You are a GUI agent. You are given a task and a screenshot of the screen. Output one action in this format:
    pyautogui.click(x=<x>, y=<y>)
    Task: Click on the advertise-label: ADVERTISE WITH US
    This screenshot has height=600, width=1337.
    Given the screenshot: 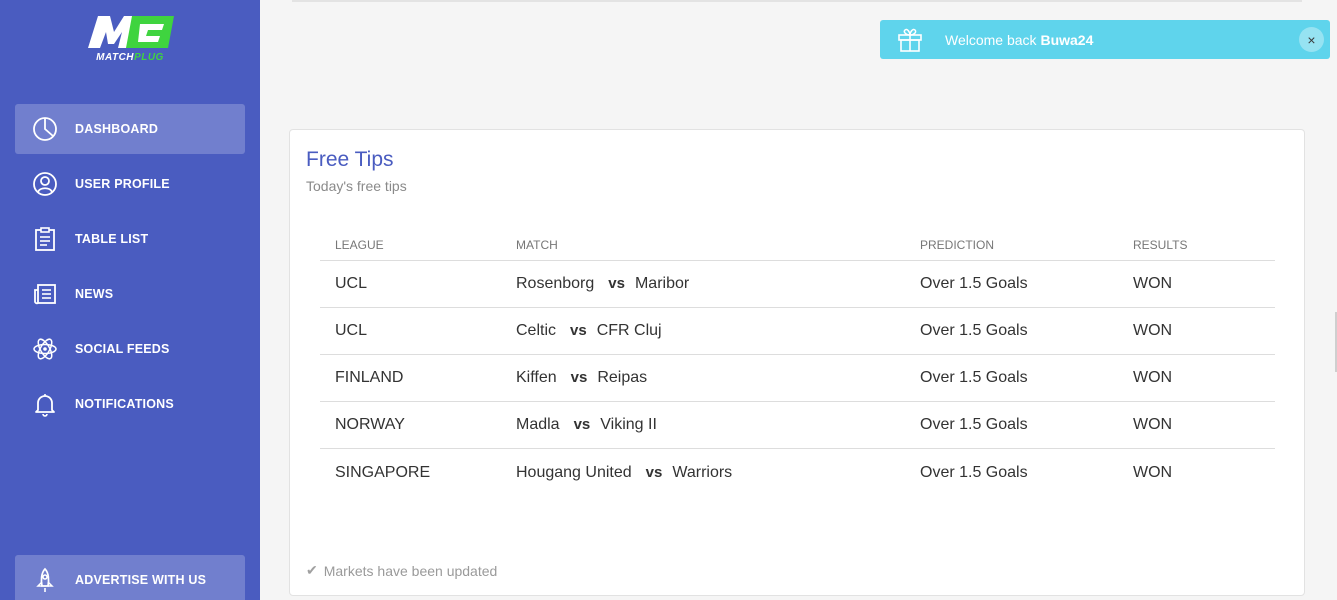 What is the action you would take?
    pyautogui.click(x=141, y=580)
    